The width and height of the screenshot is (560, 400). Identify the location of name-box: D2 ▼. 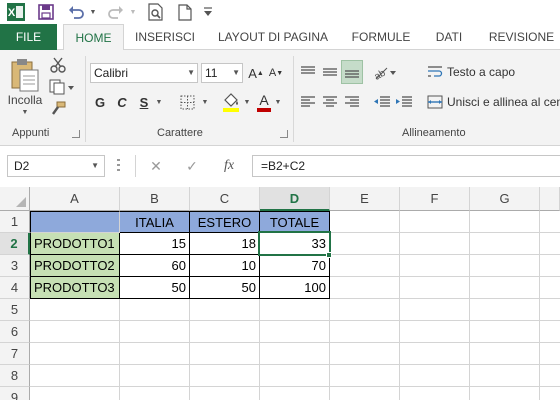
(56, 166).